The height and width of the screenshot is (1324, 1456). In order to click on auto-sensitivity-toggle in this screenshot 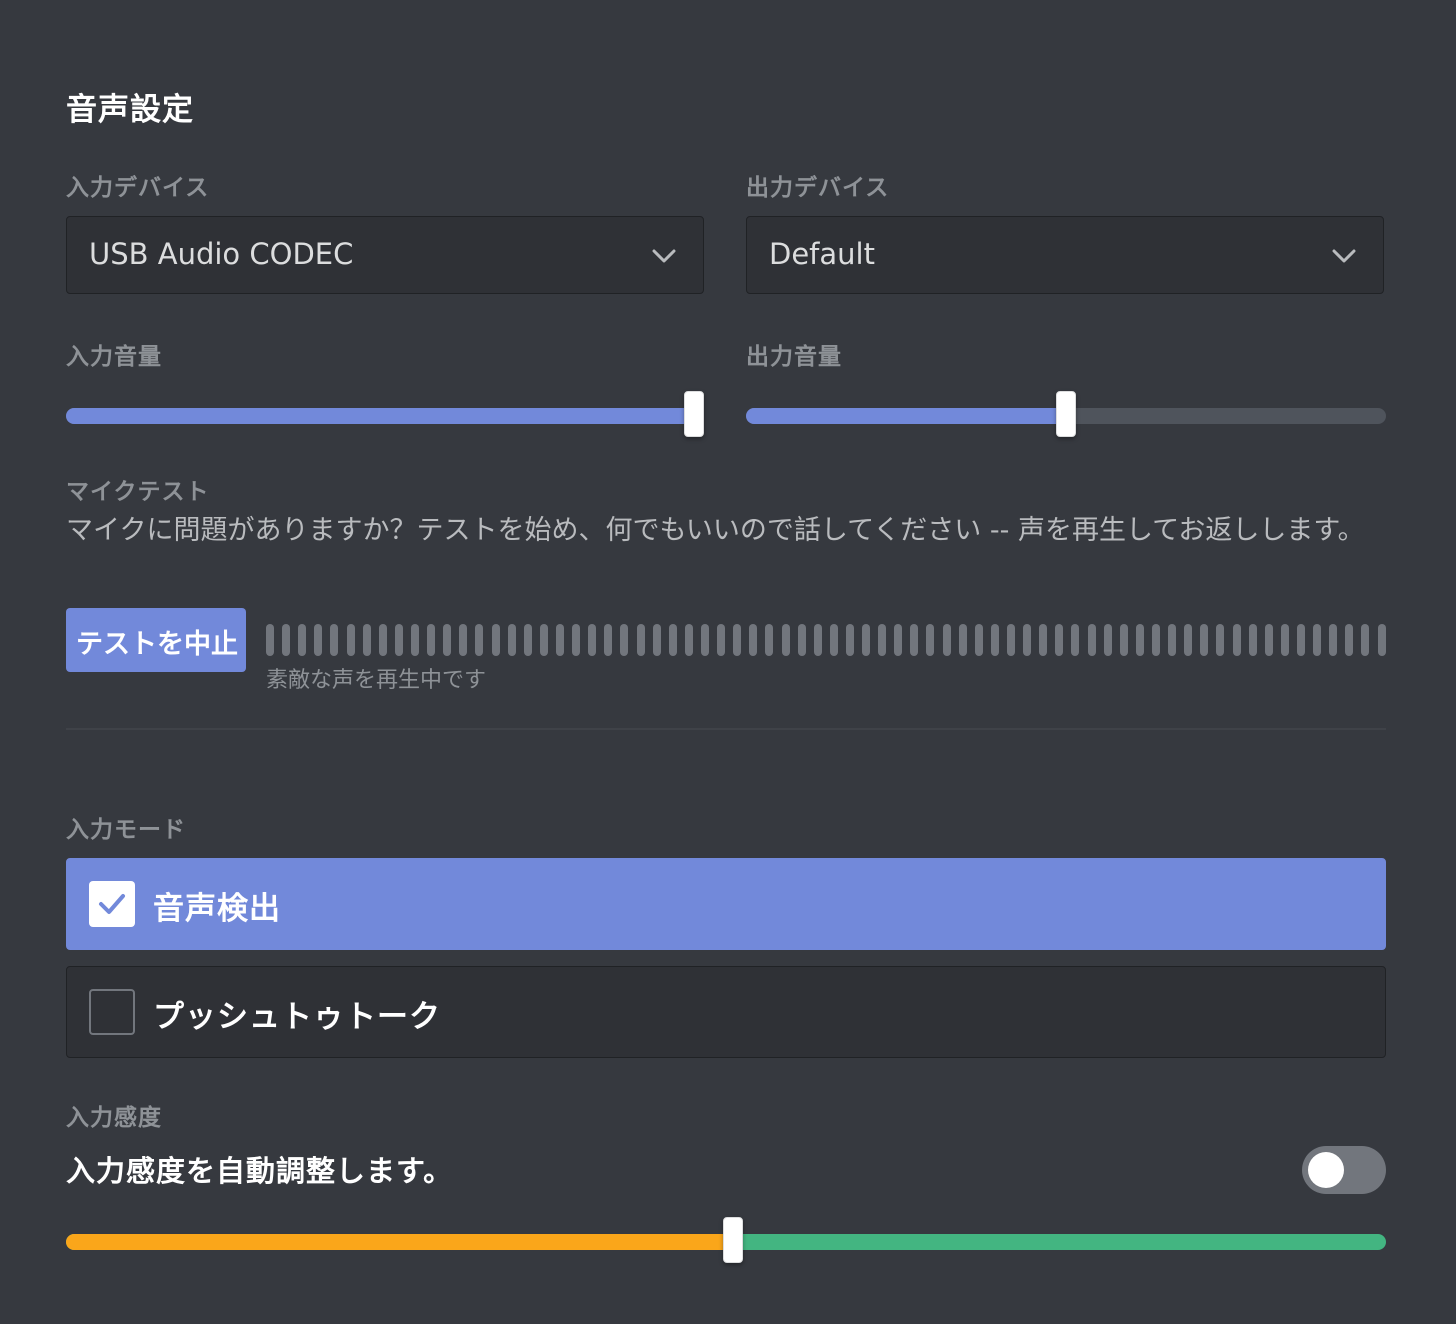, I will do `click(1344, 1170)`.